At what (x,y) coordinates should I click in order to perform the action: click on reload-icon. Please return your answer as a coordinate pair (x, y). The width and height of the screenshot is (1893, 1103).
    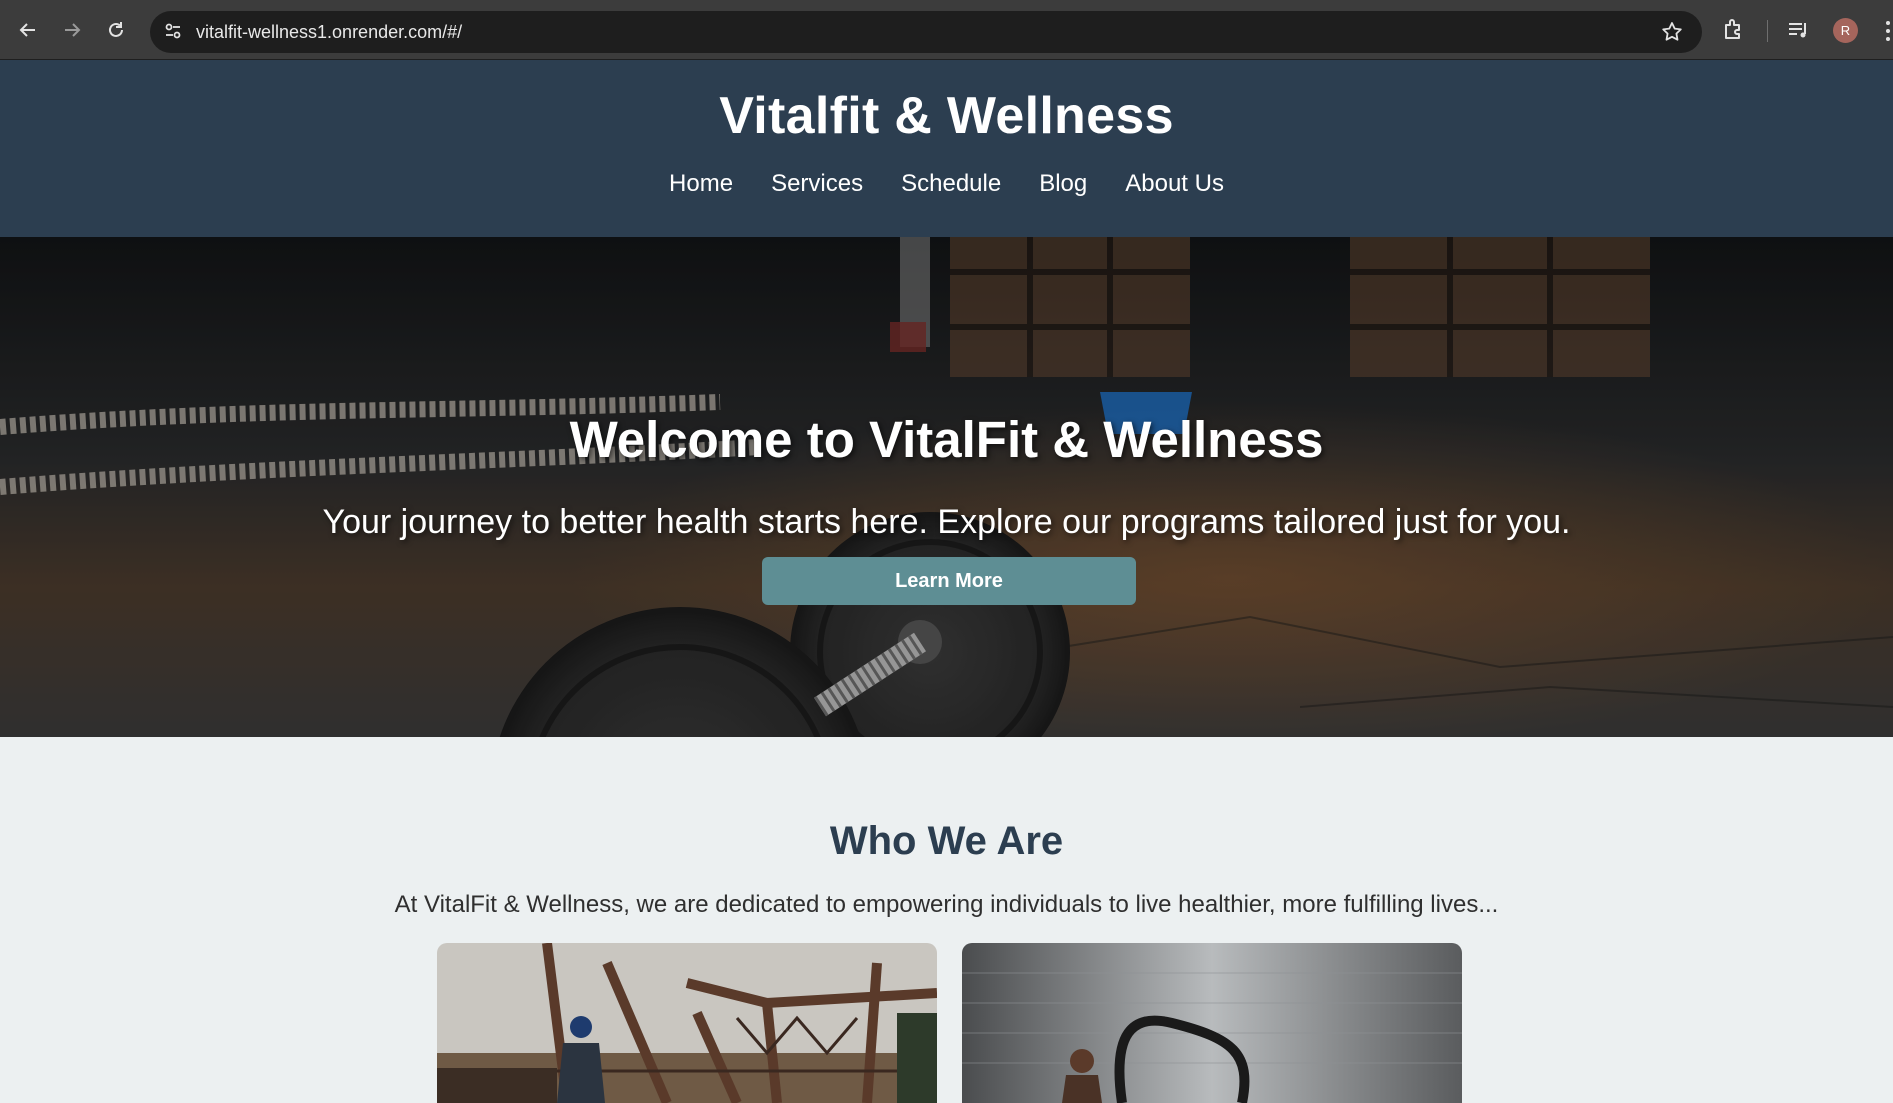
    Looking at the image, I should click on (116, 30).